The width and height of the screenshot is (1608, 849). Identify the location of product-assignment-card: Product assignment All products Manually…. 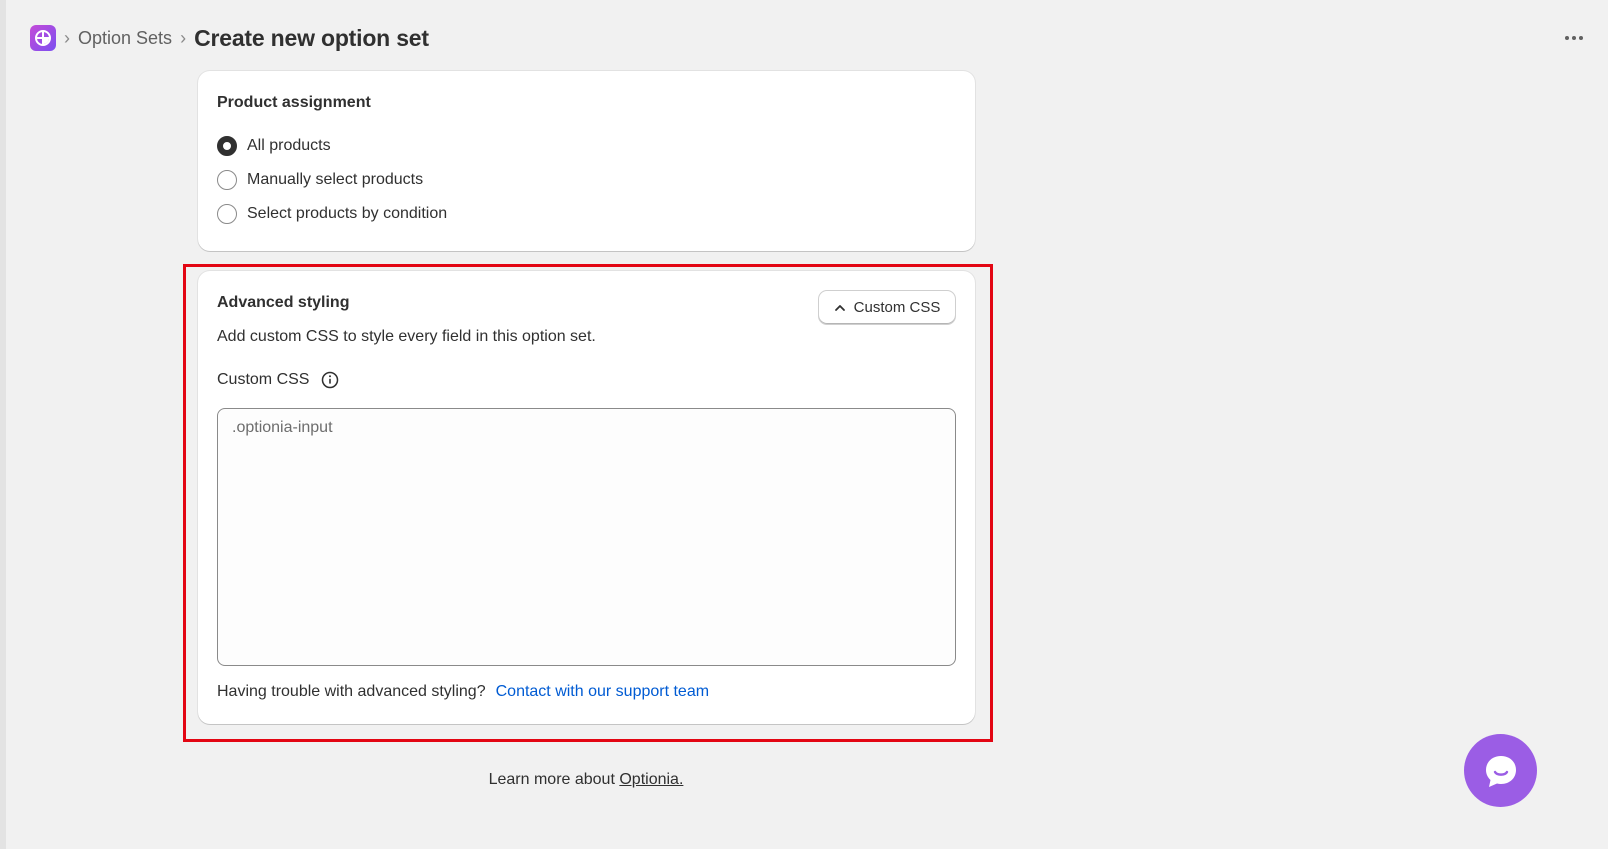
(586, 161).